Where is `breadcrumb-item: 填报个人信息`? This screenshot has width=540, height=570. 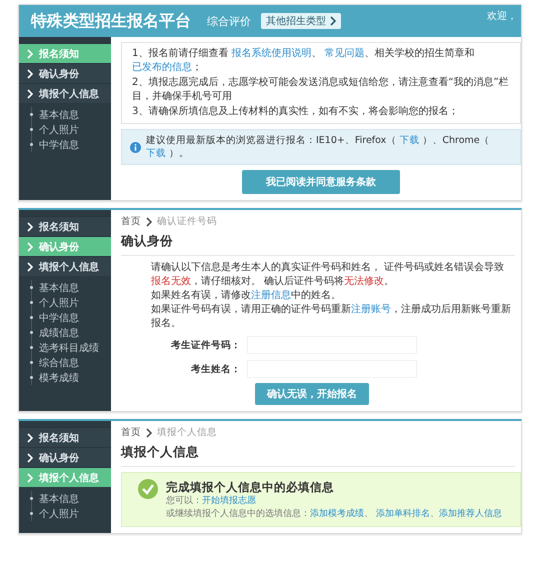 breadcrumb-item: 填报个人信息 is located at coordinates (187, 432).